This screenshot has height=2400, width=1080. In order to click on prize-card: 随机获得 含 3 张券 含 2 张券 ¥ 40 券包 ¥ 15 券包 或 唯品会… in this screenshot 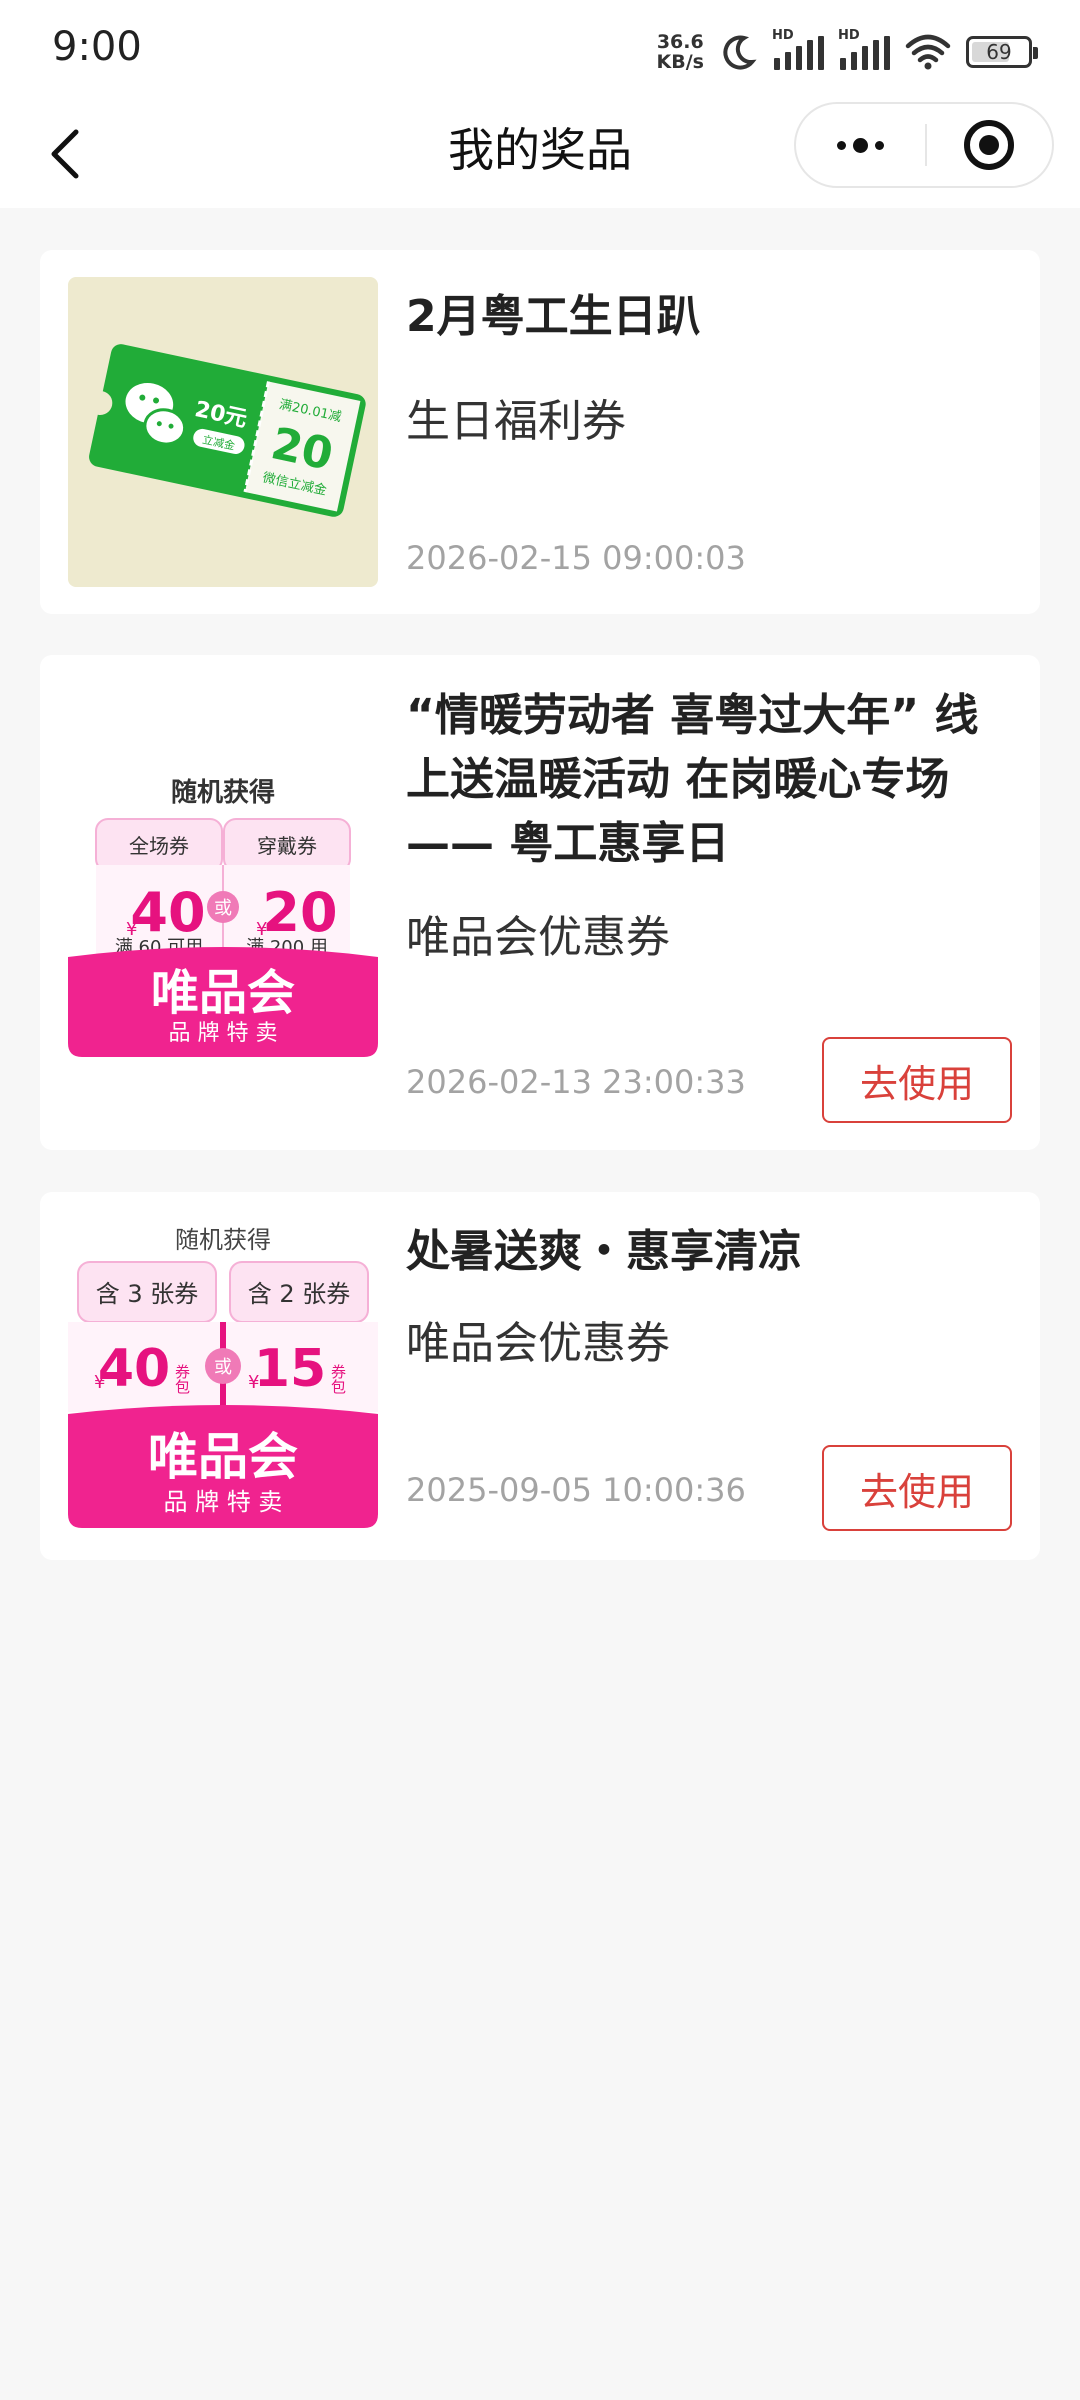, I will do `click(540, 1376)`.